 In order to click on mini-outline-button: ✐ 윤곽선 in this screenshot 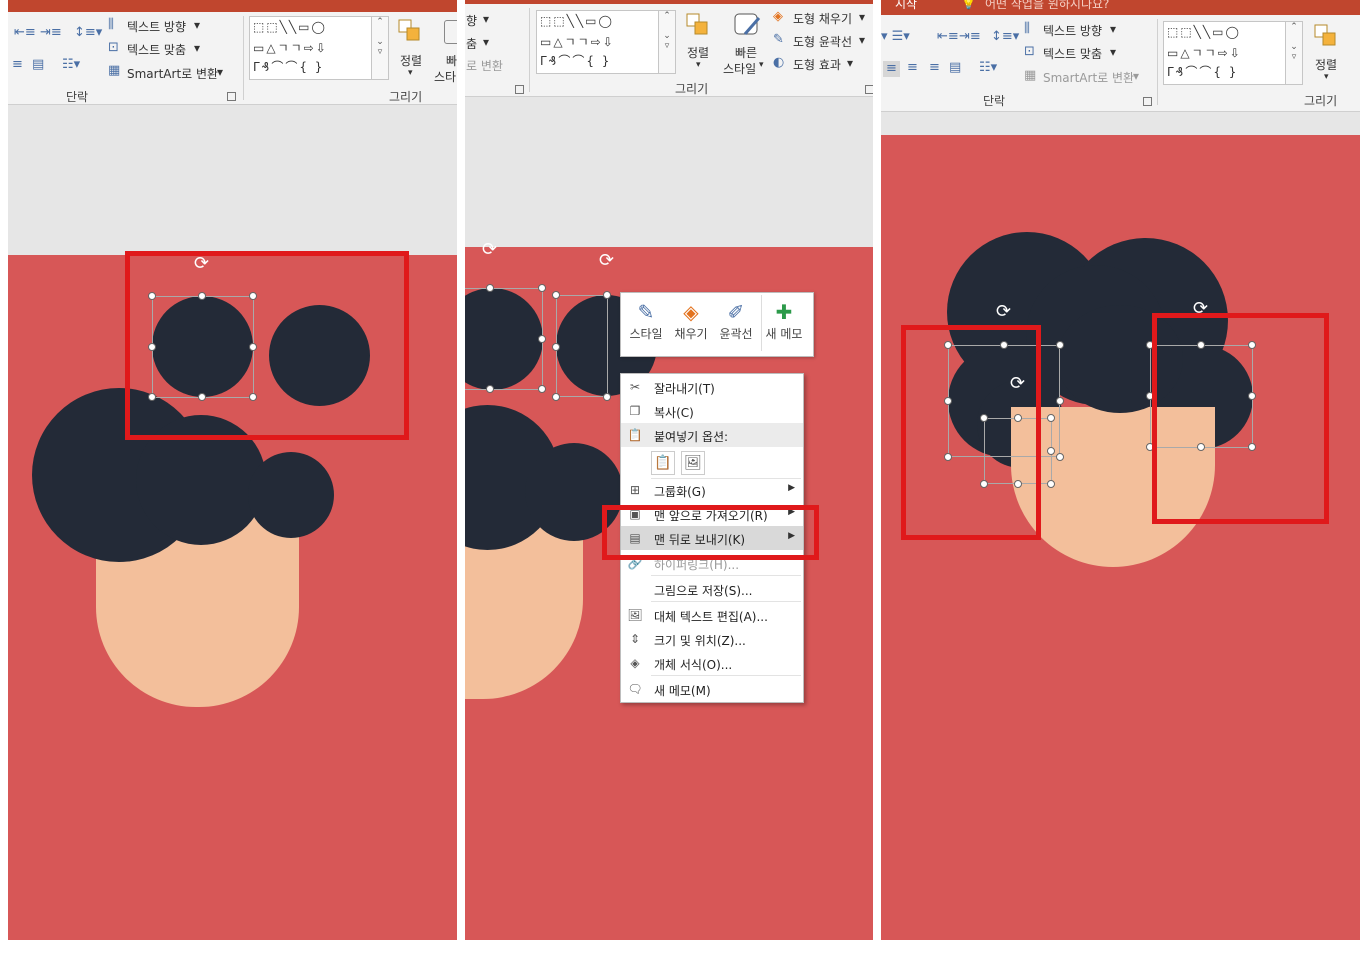, I will do `click(736, 323)`.